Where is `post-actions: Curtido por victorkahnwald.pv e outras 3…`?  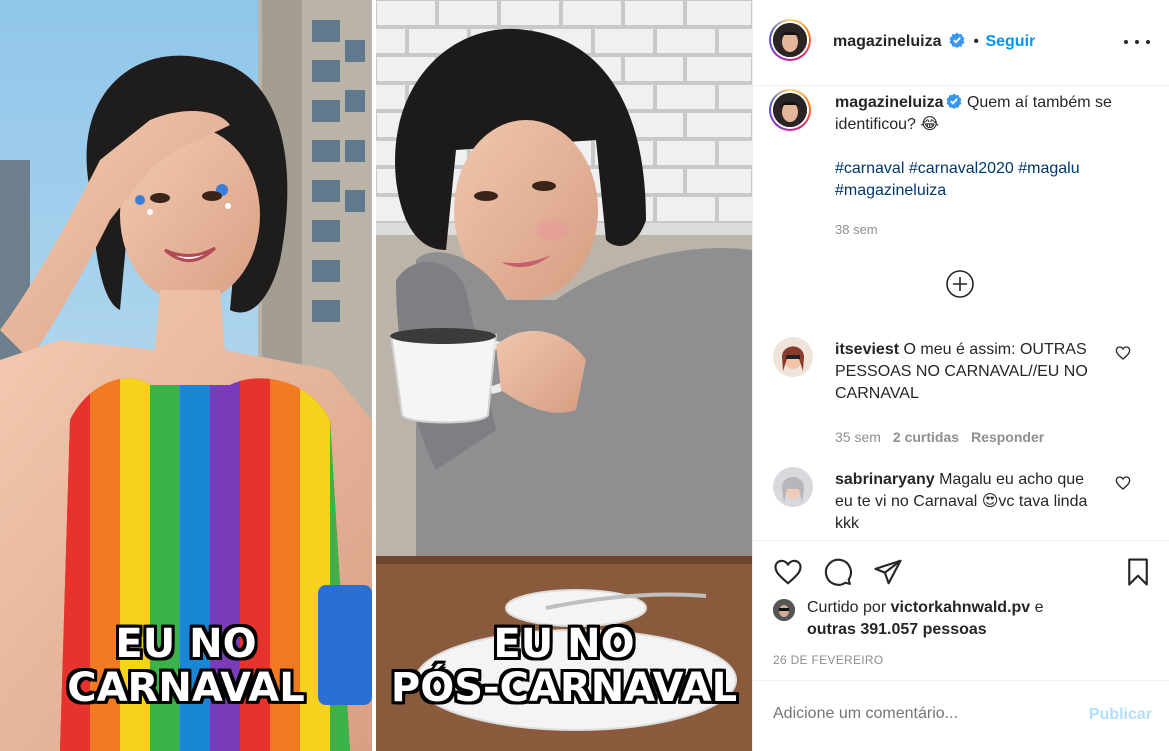
post-actions: Curtido por victorkahnwald.pv e outras 3… is located at coordinates (961, 610).